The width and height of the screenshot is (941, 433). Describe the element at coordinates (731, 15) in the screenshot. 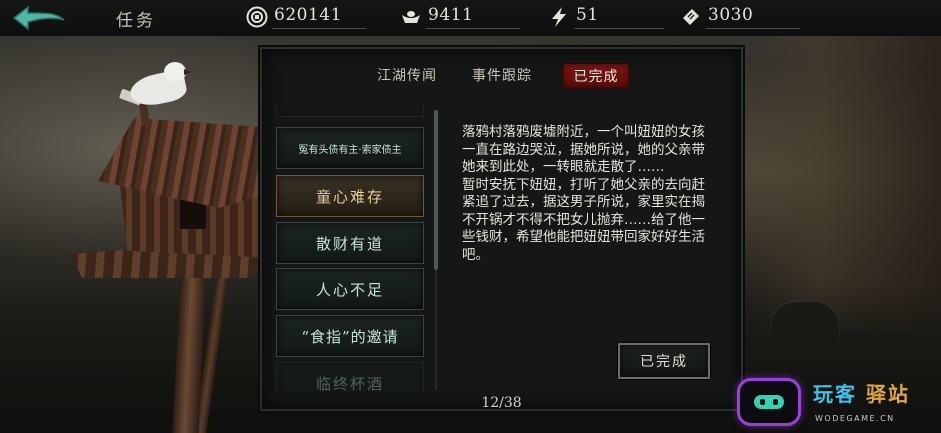

I see `ticket-value: 3030` at that location.